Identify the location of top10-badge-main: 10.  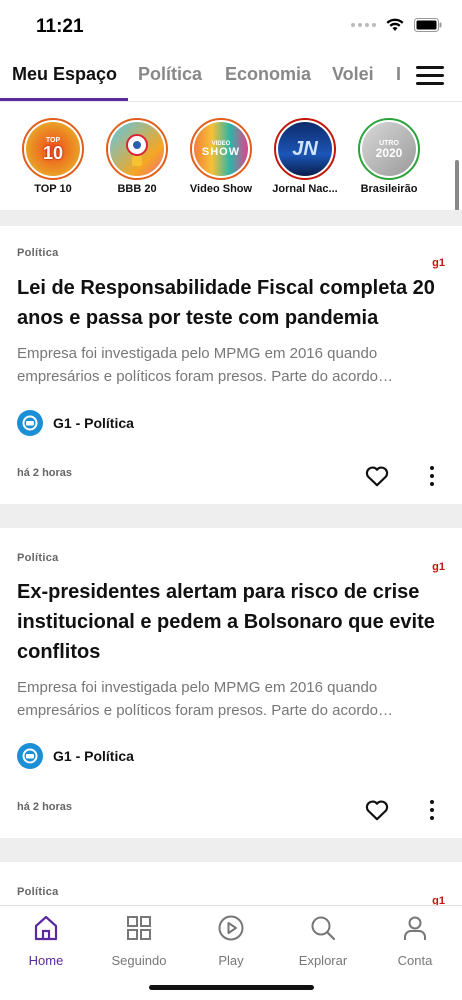
(53, 152).